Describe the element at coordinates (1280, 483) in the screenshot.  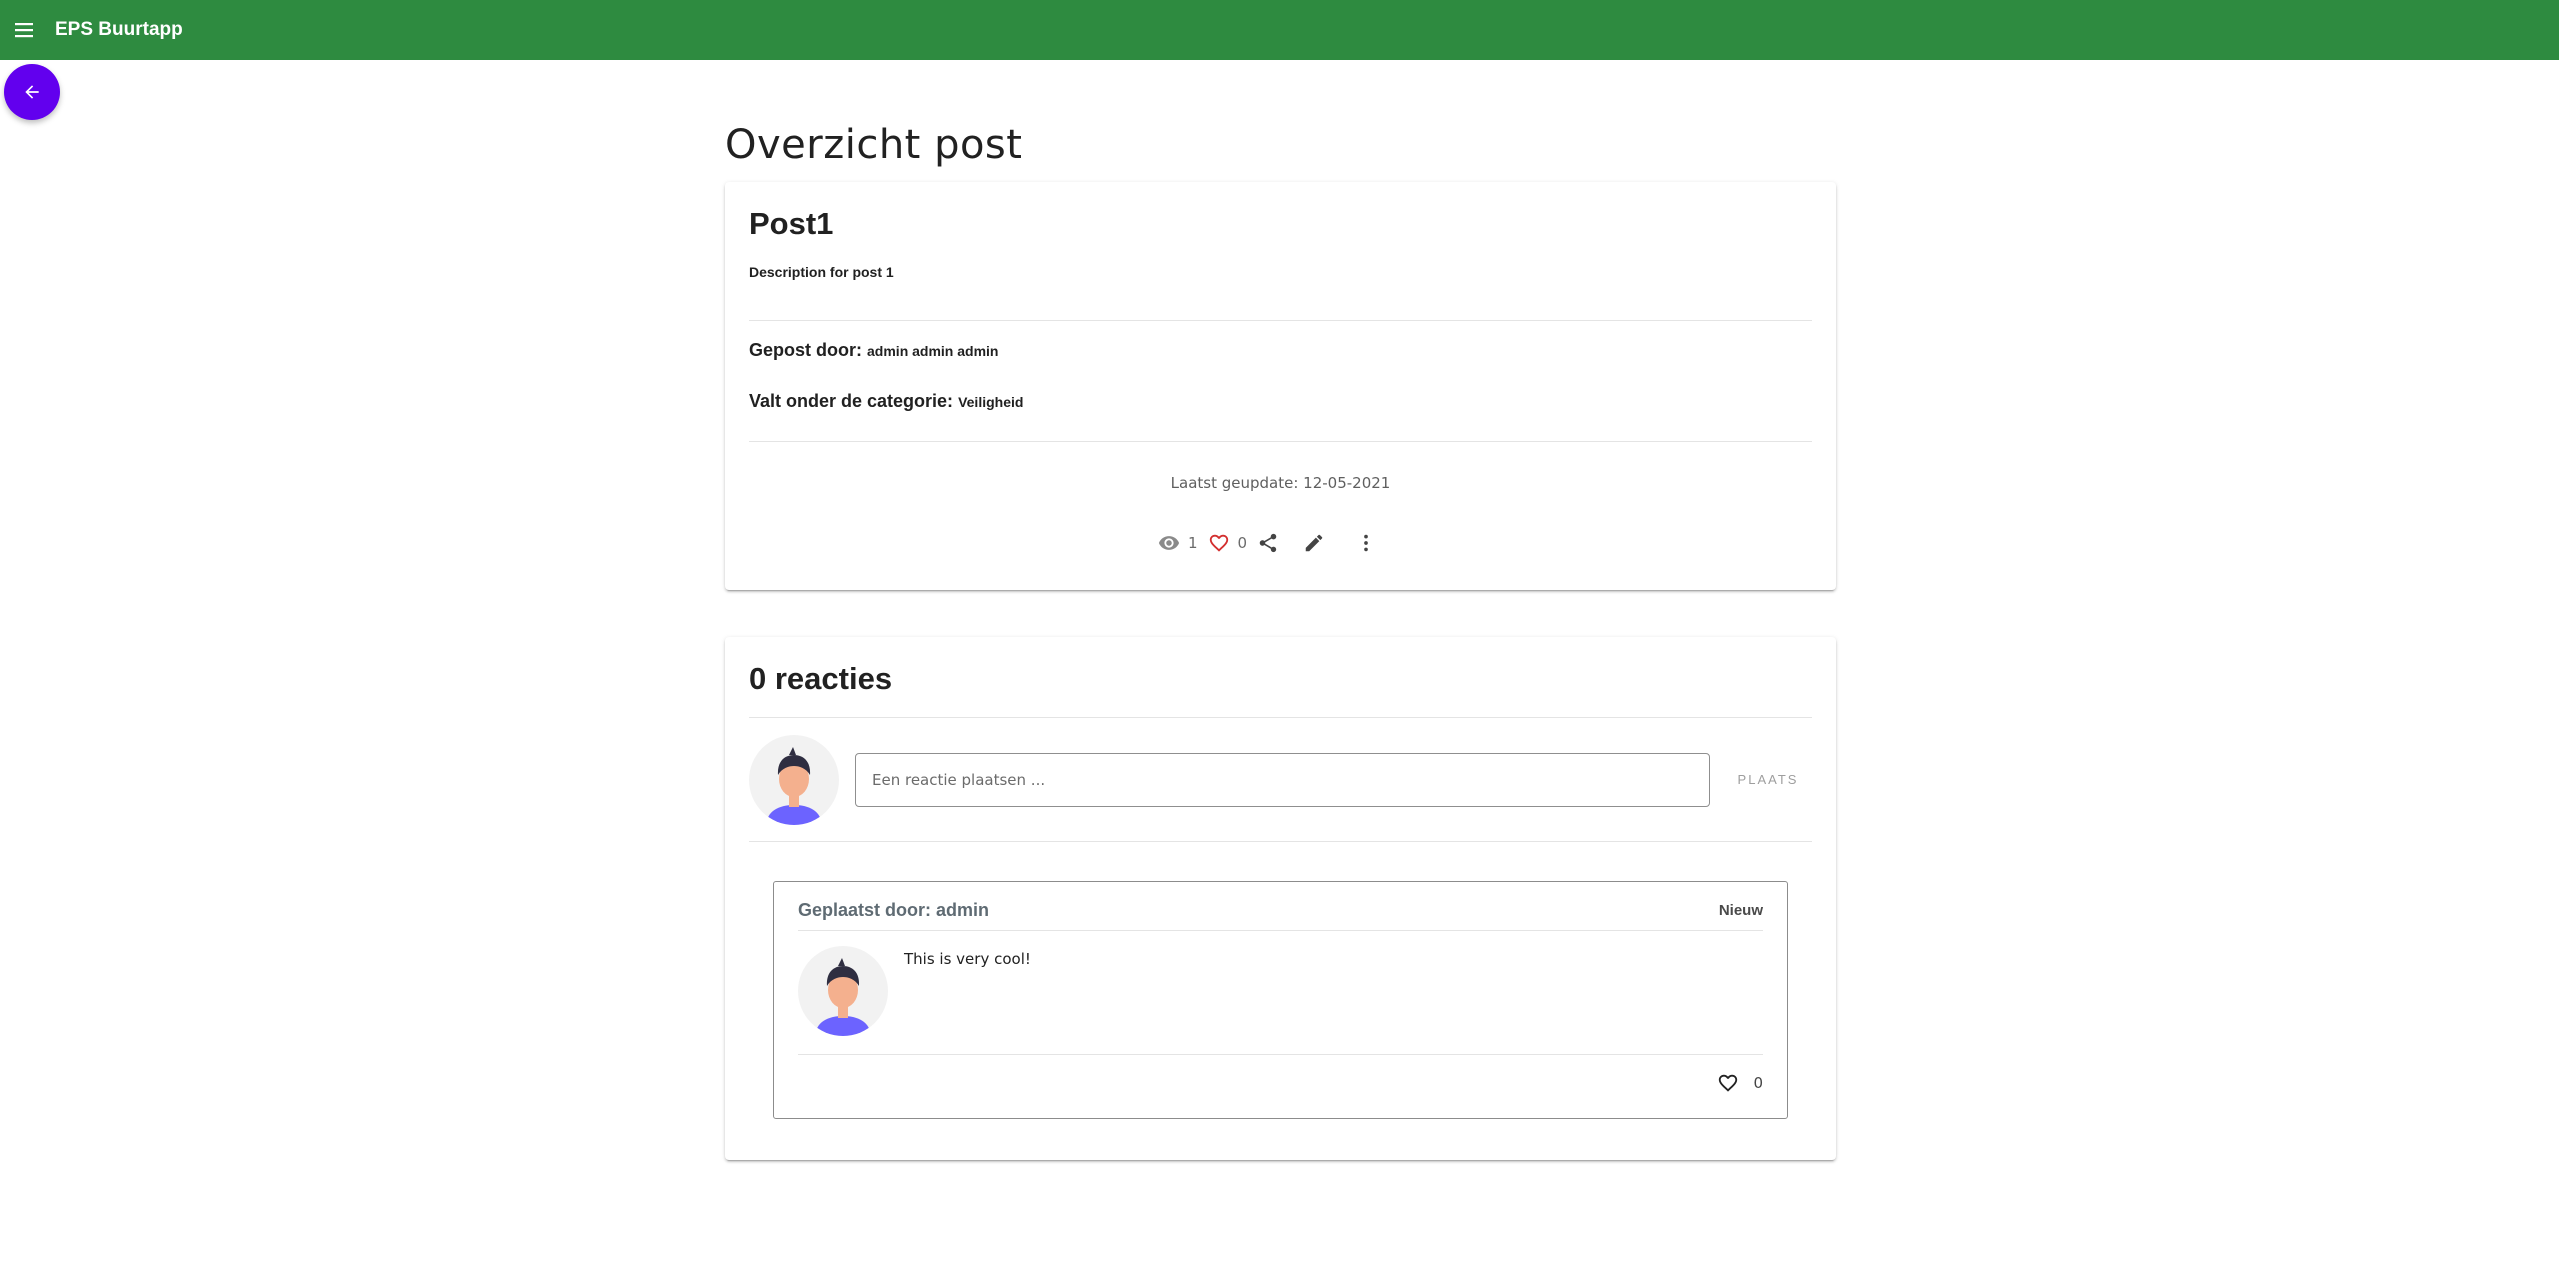
I see `last-updated: Laatst geupdate: 12-05-2021` at that location.